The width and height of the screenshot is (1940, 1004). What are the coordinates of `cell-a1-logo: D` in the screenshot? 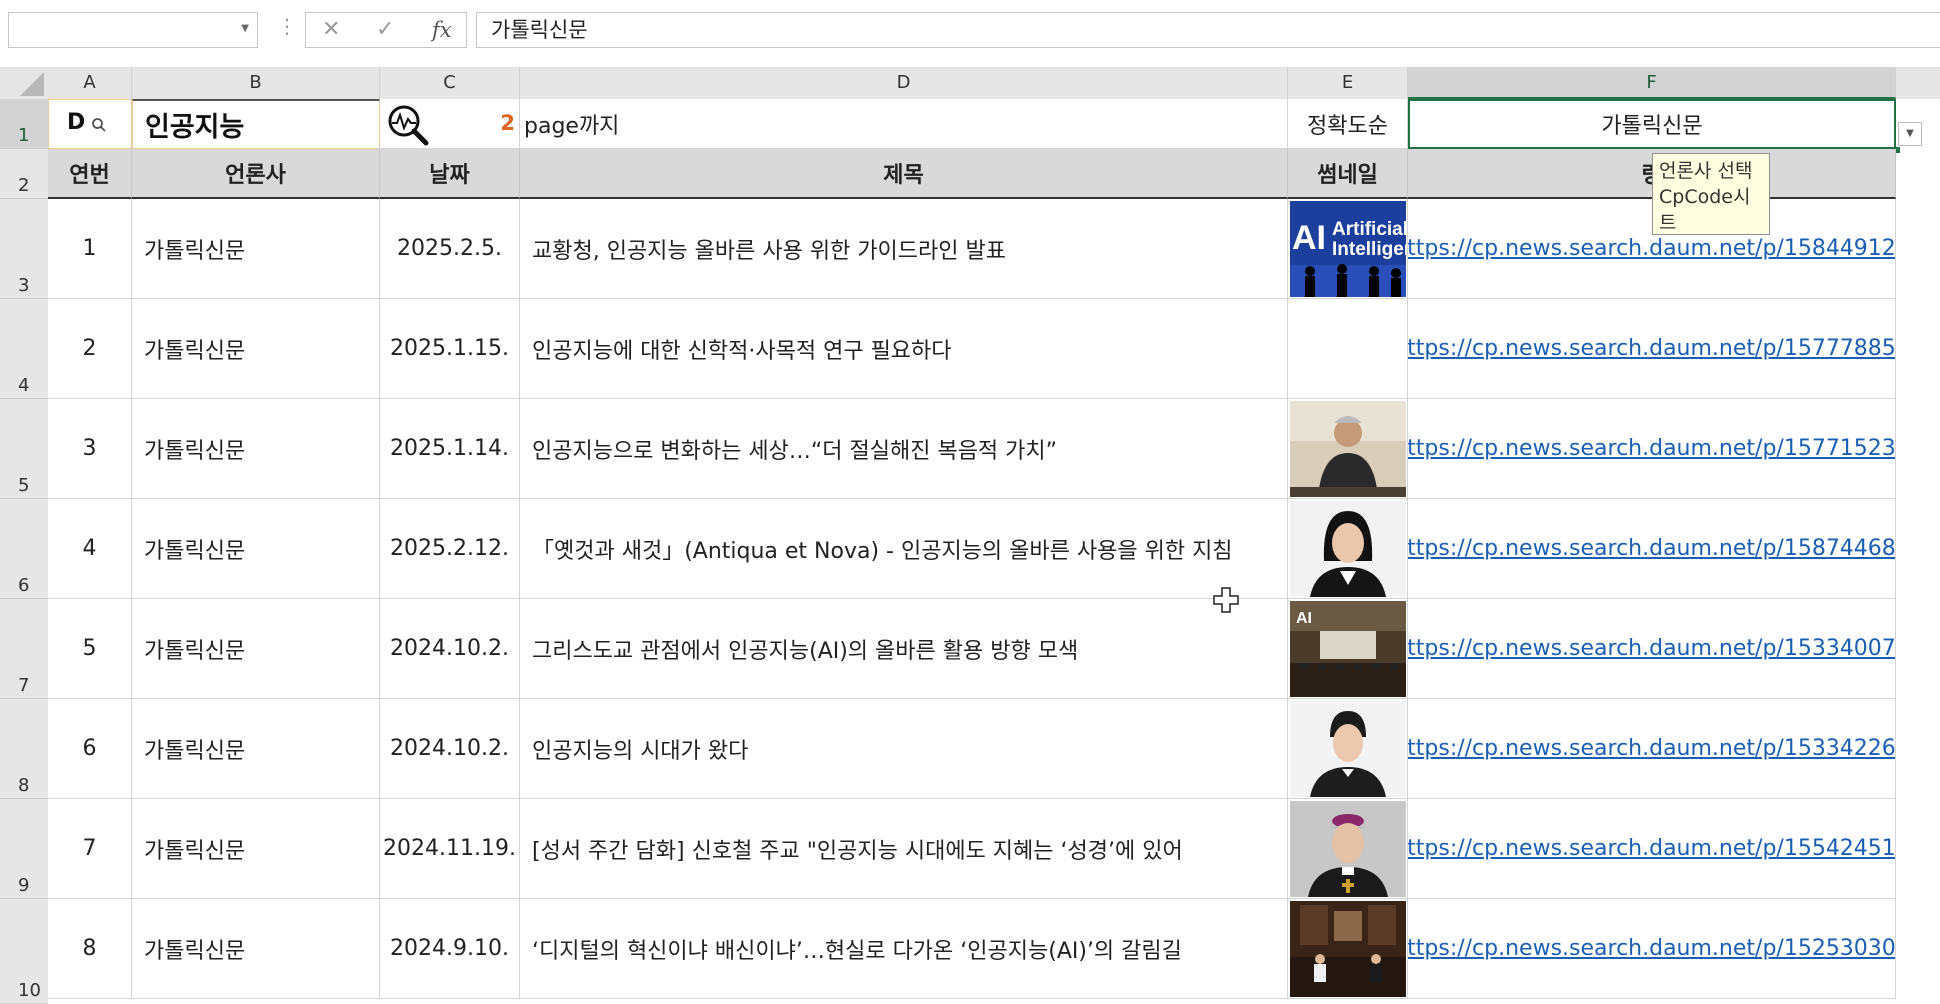 It's located at (90, 124).